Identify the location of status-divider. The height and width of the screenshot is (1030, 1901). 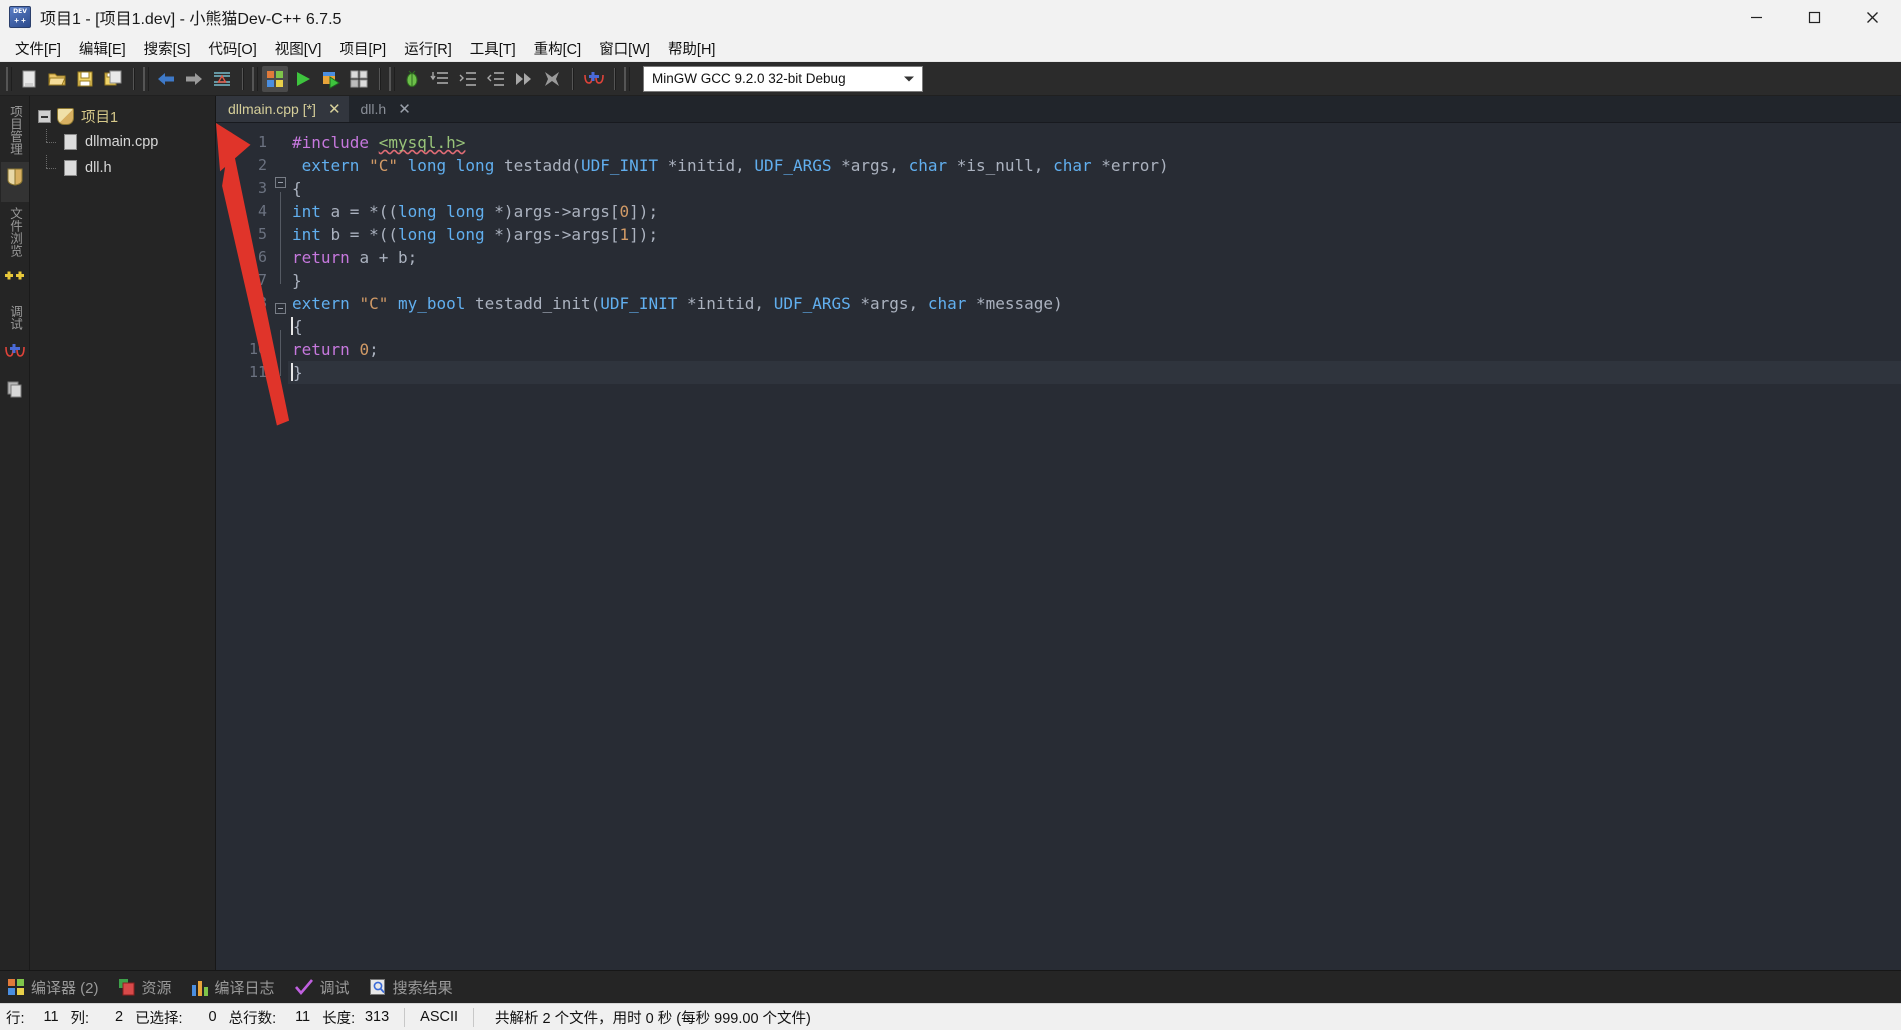
(405, 1017).